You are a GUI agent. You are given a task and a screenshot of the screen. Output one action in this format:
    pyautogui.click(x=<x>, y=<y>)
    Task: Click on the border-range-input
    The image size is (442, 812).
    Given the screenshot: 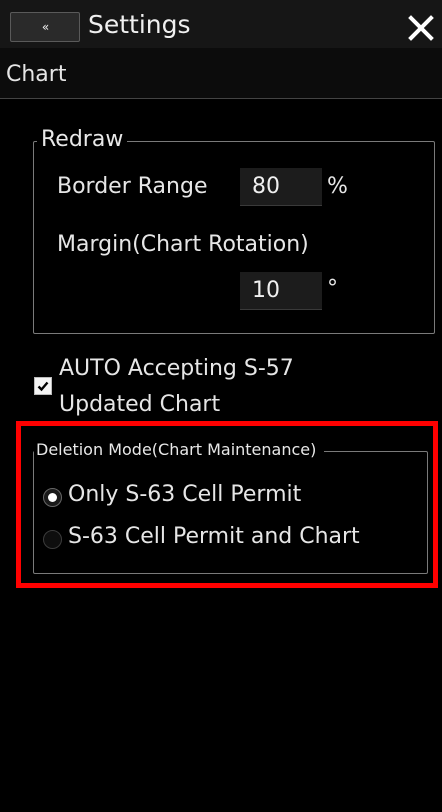 What is the action you would take?
    pyautogui.click(x=281, y=187)
    